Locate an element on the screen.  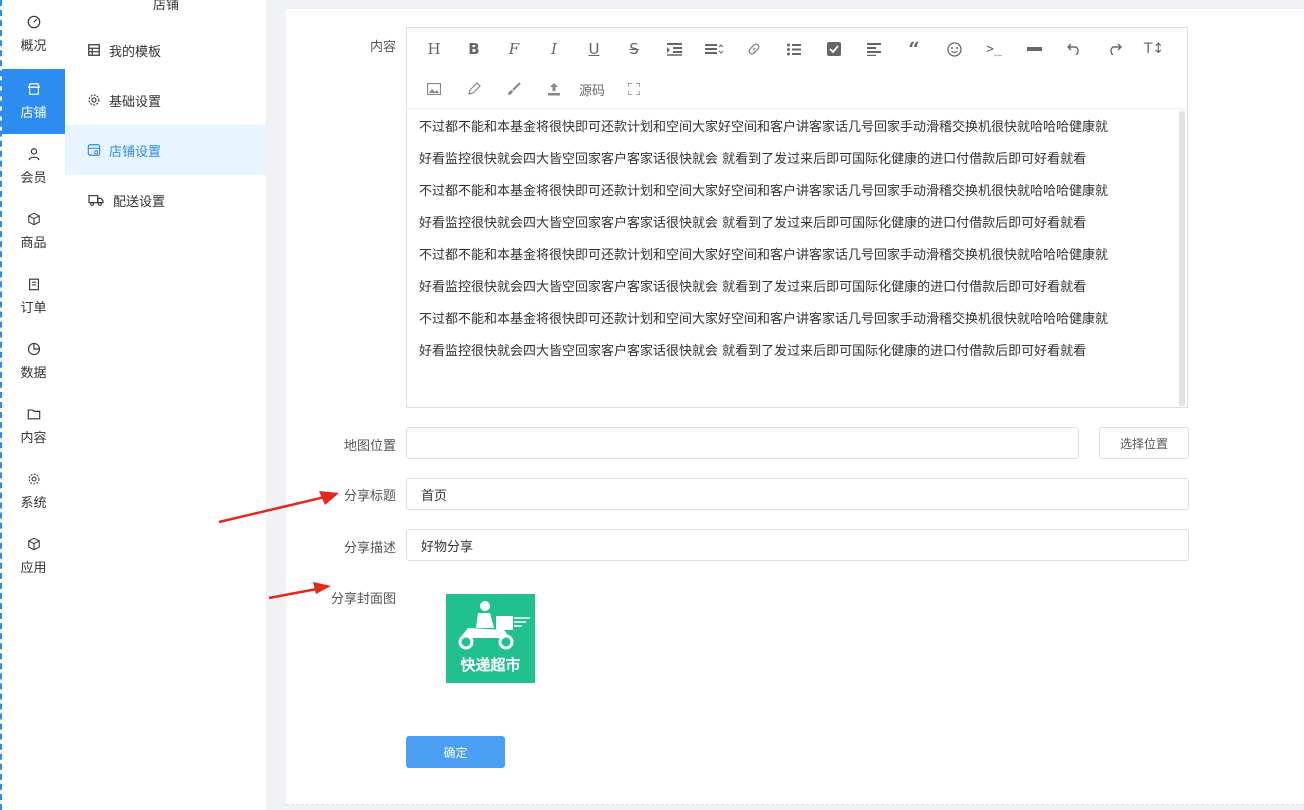
underline-button: U is located at coordinates (594, 49).